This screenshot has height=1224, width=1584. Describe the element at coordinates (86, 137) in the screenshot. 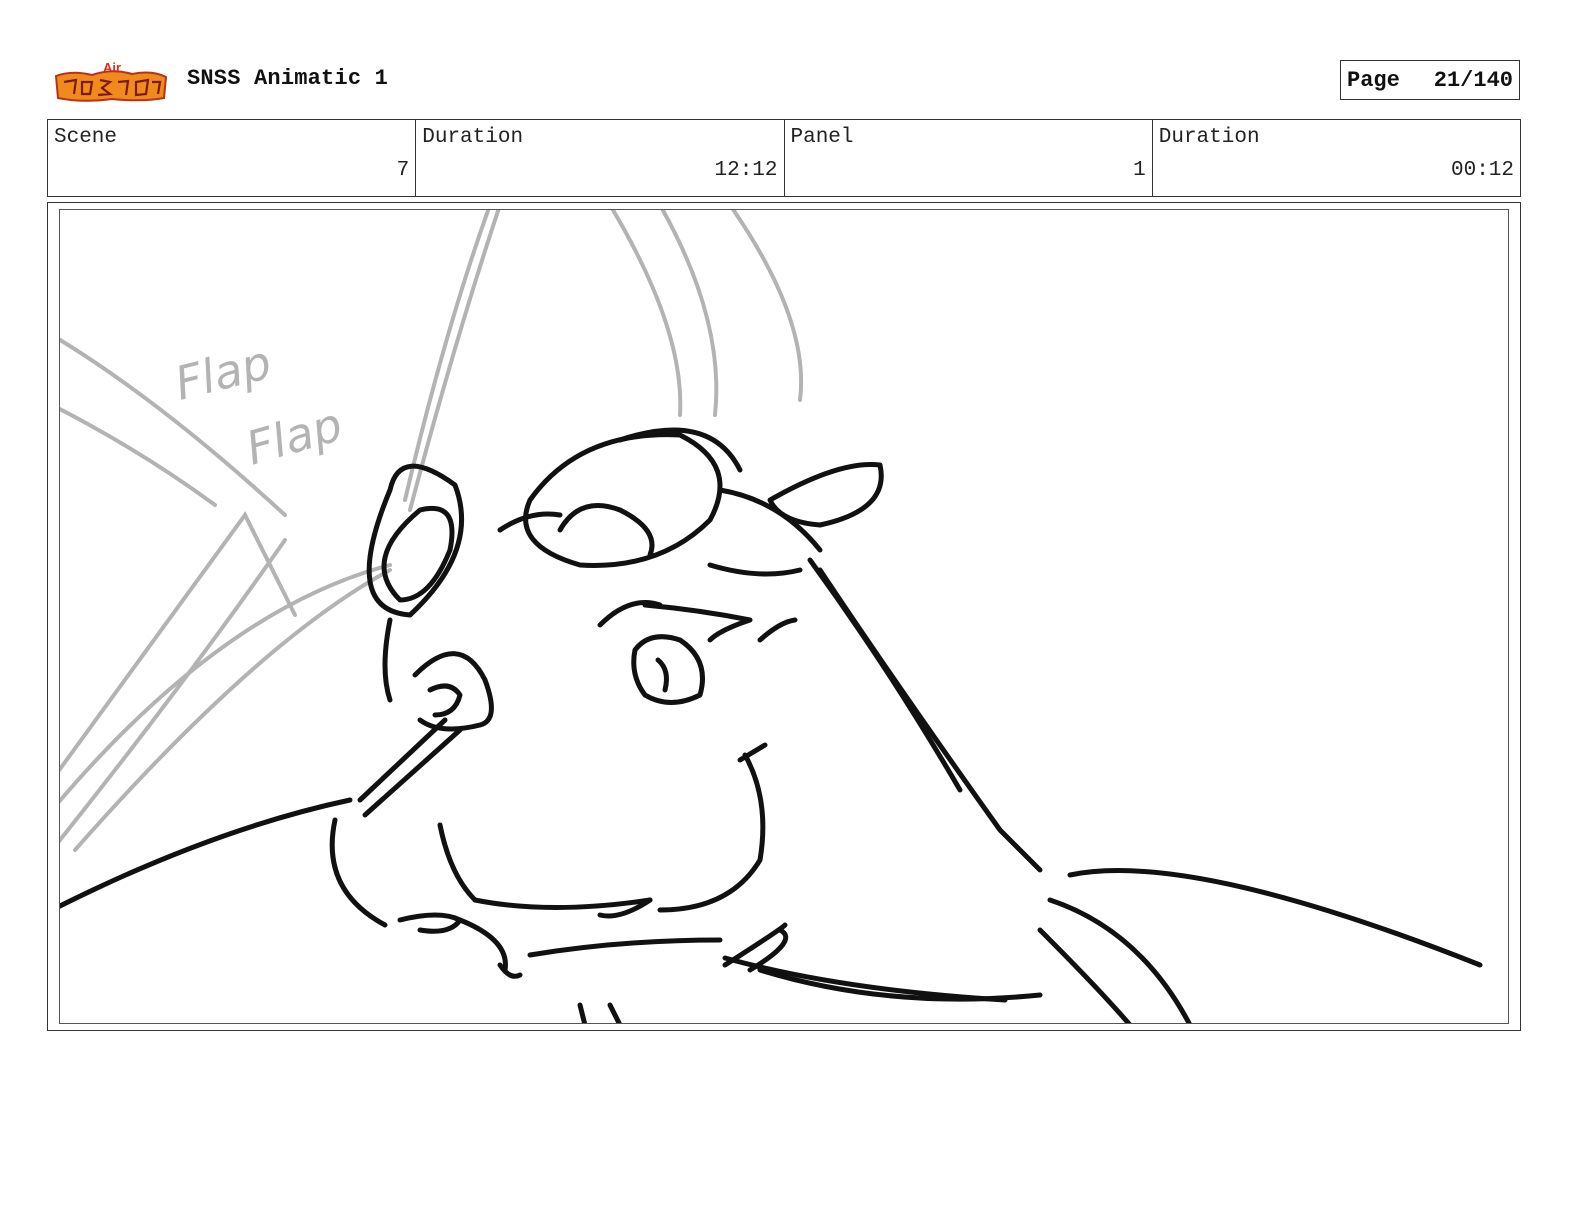

I see `scene-label: Scene` at that location.